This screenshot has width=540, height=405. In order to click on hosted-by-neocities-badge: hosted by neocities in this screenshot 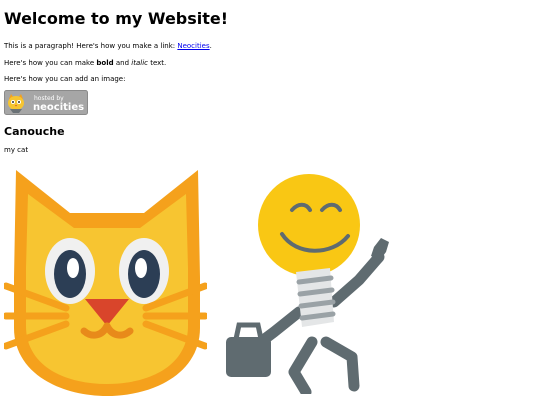, I will do `click(46, 102)`.